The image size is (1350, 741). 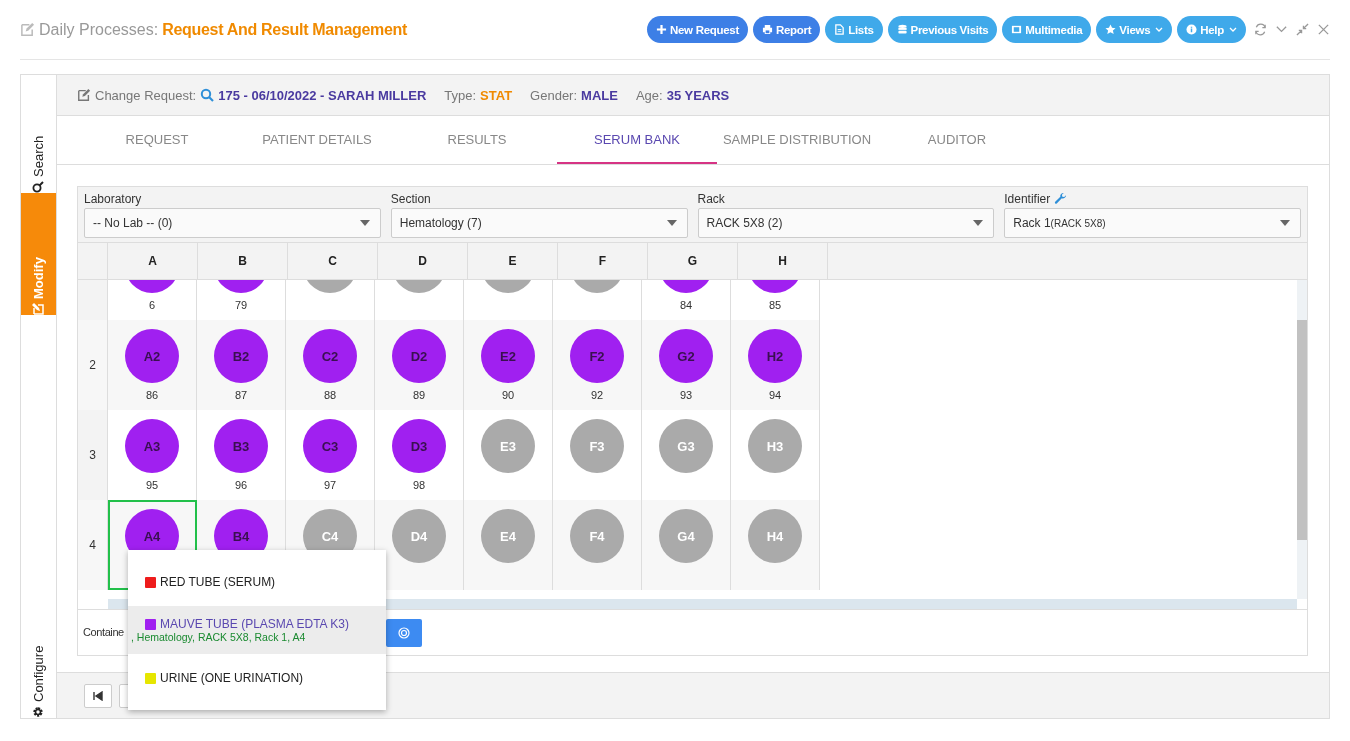 I want to click on tube-slot: C3, so click(x=330, y=446).